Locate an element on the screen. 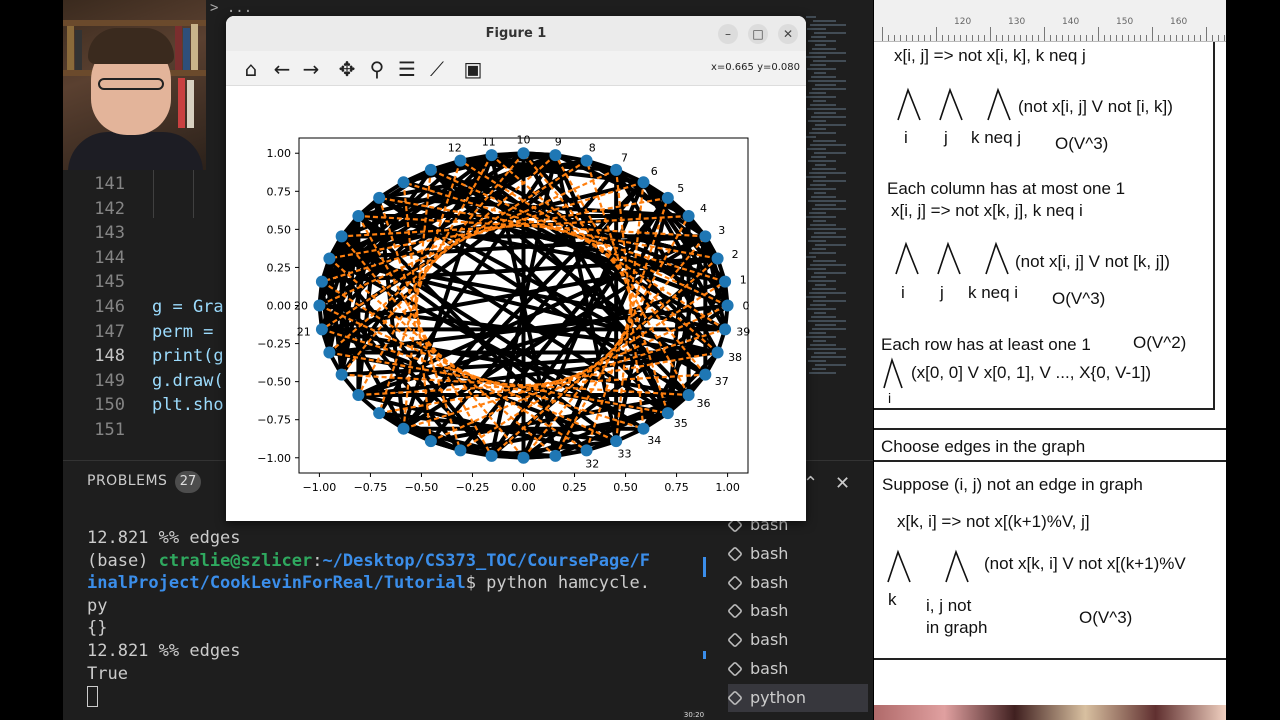  close-icon: ✕ is located at coordinates (788, 34).